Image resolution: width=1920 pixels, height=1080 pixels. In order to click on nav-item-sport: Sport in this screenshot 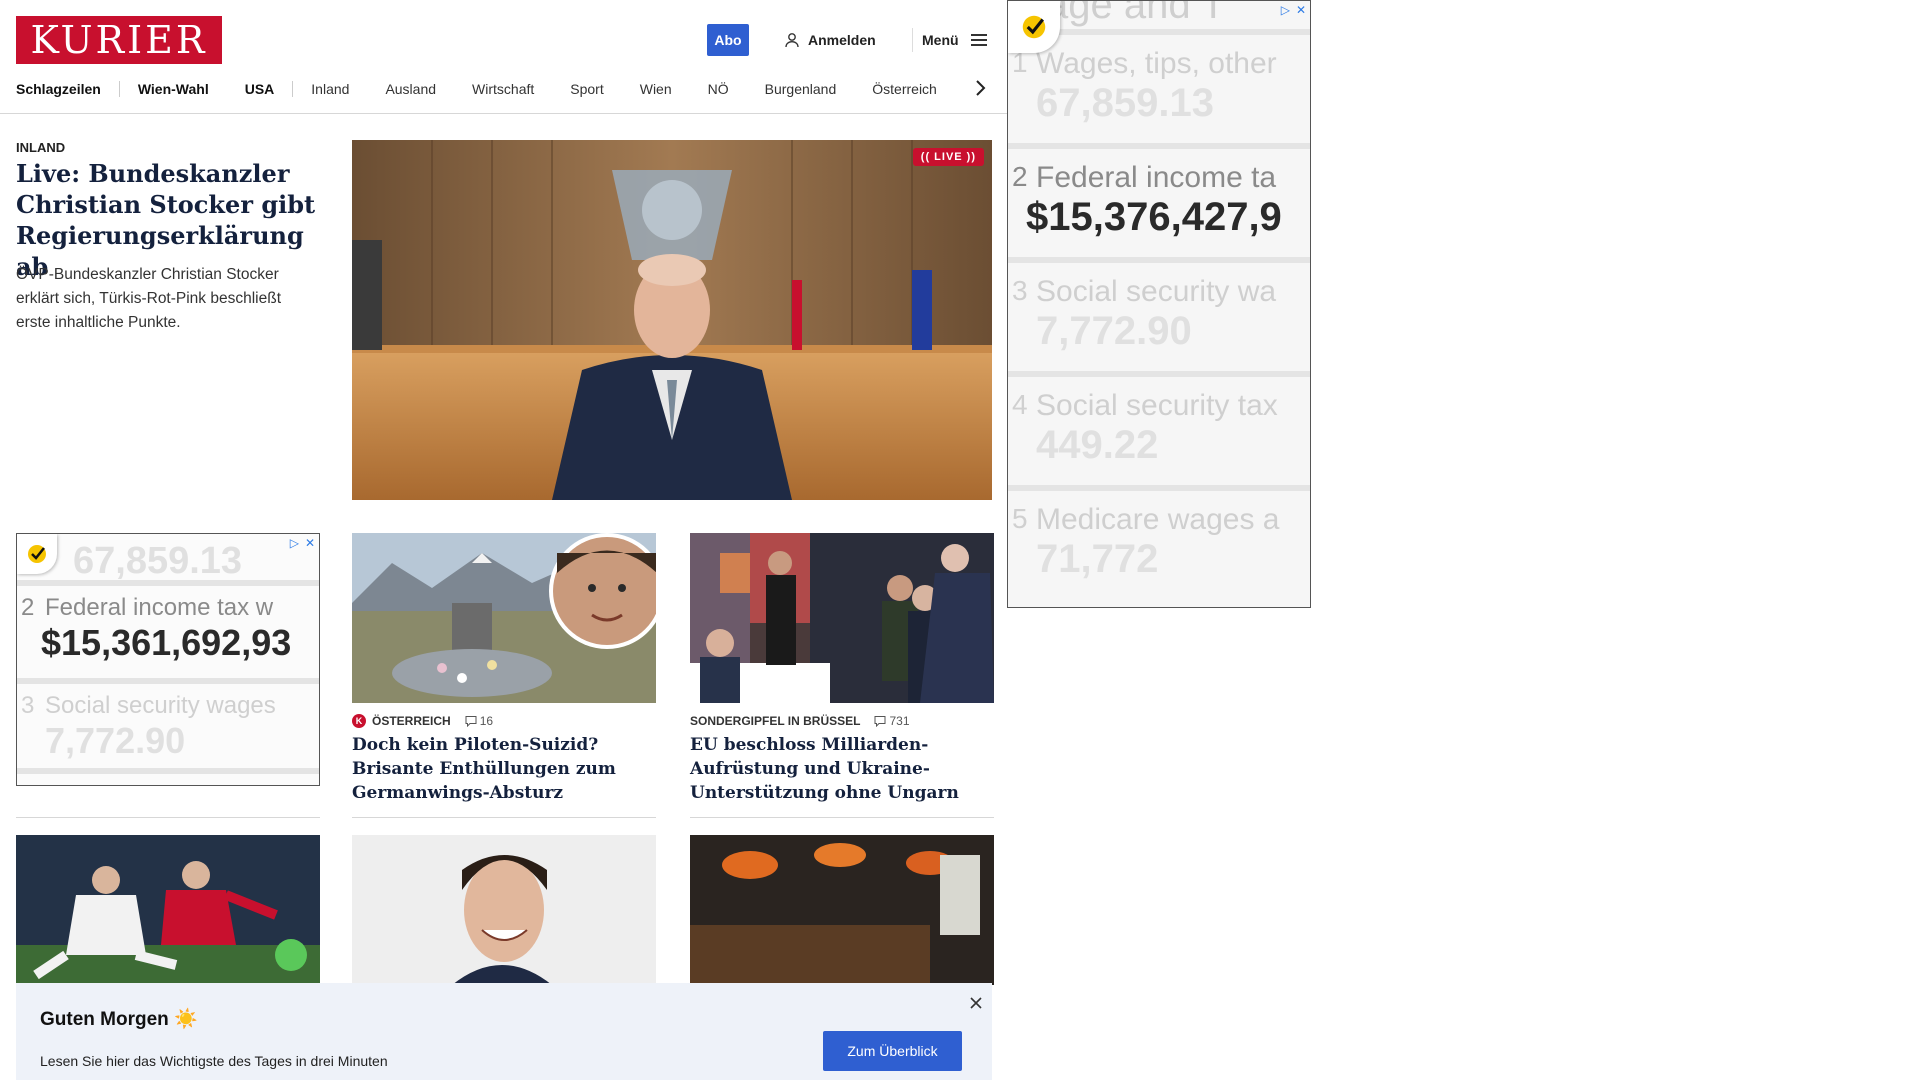, I will do `click(586, 89)`.